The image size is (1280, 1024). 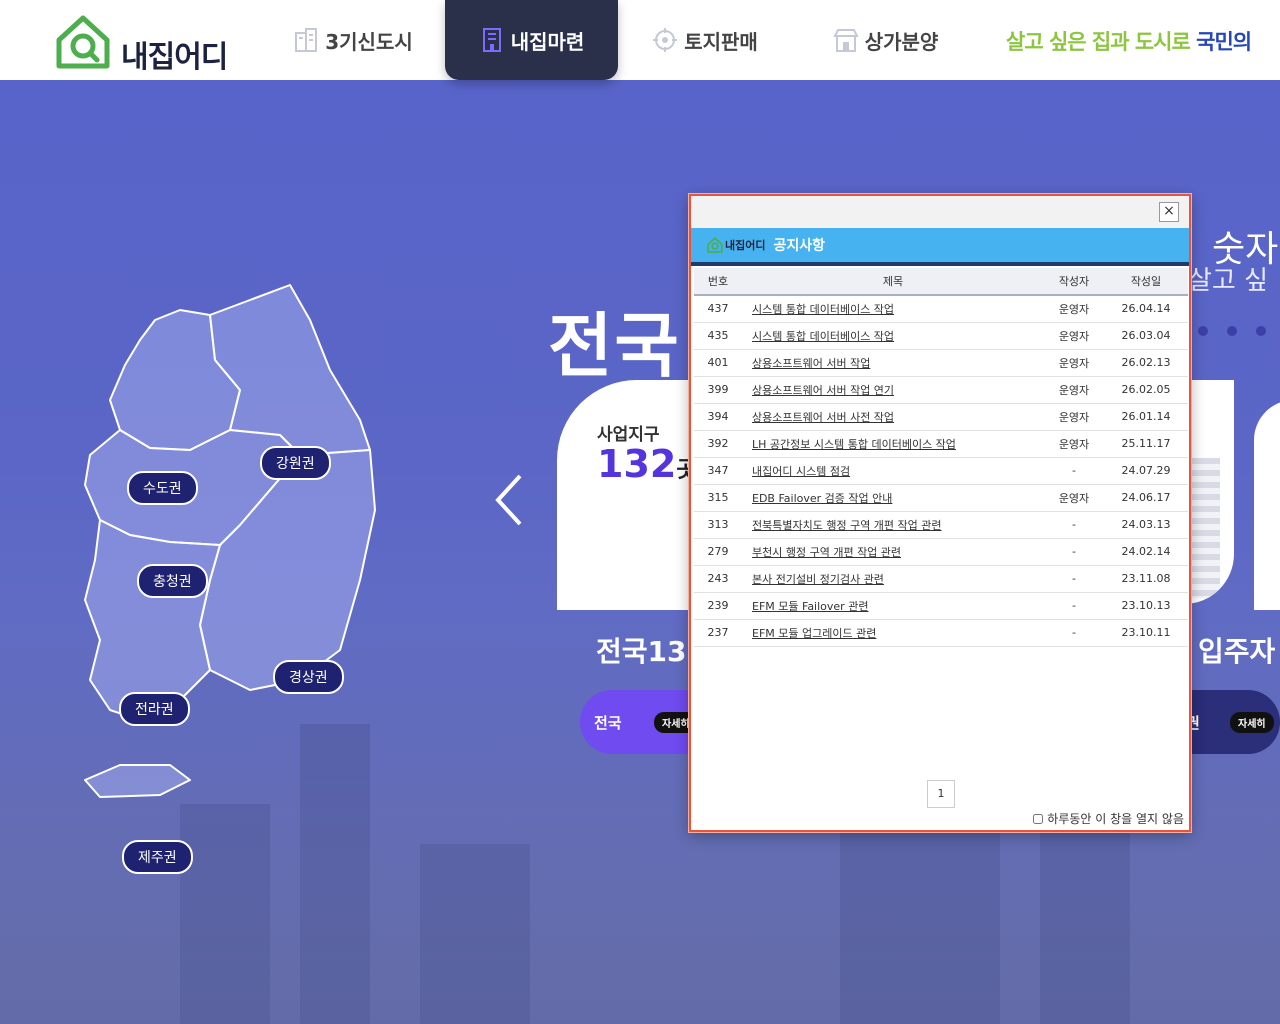 What do you see at coordinates (1228, 281) in the screenshot?
I see `hero-right-subtitle: 살고 싶` at bounding box center [1228, 281].